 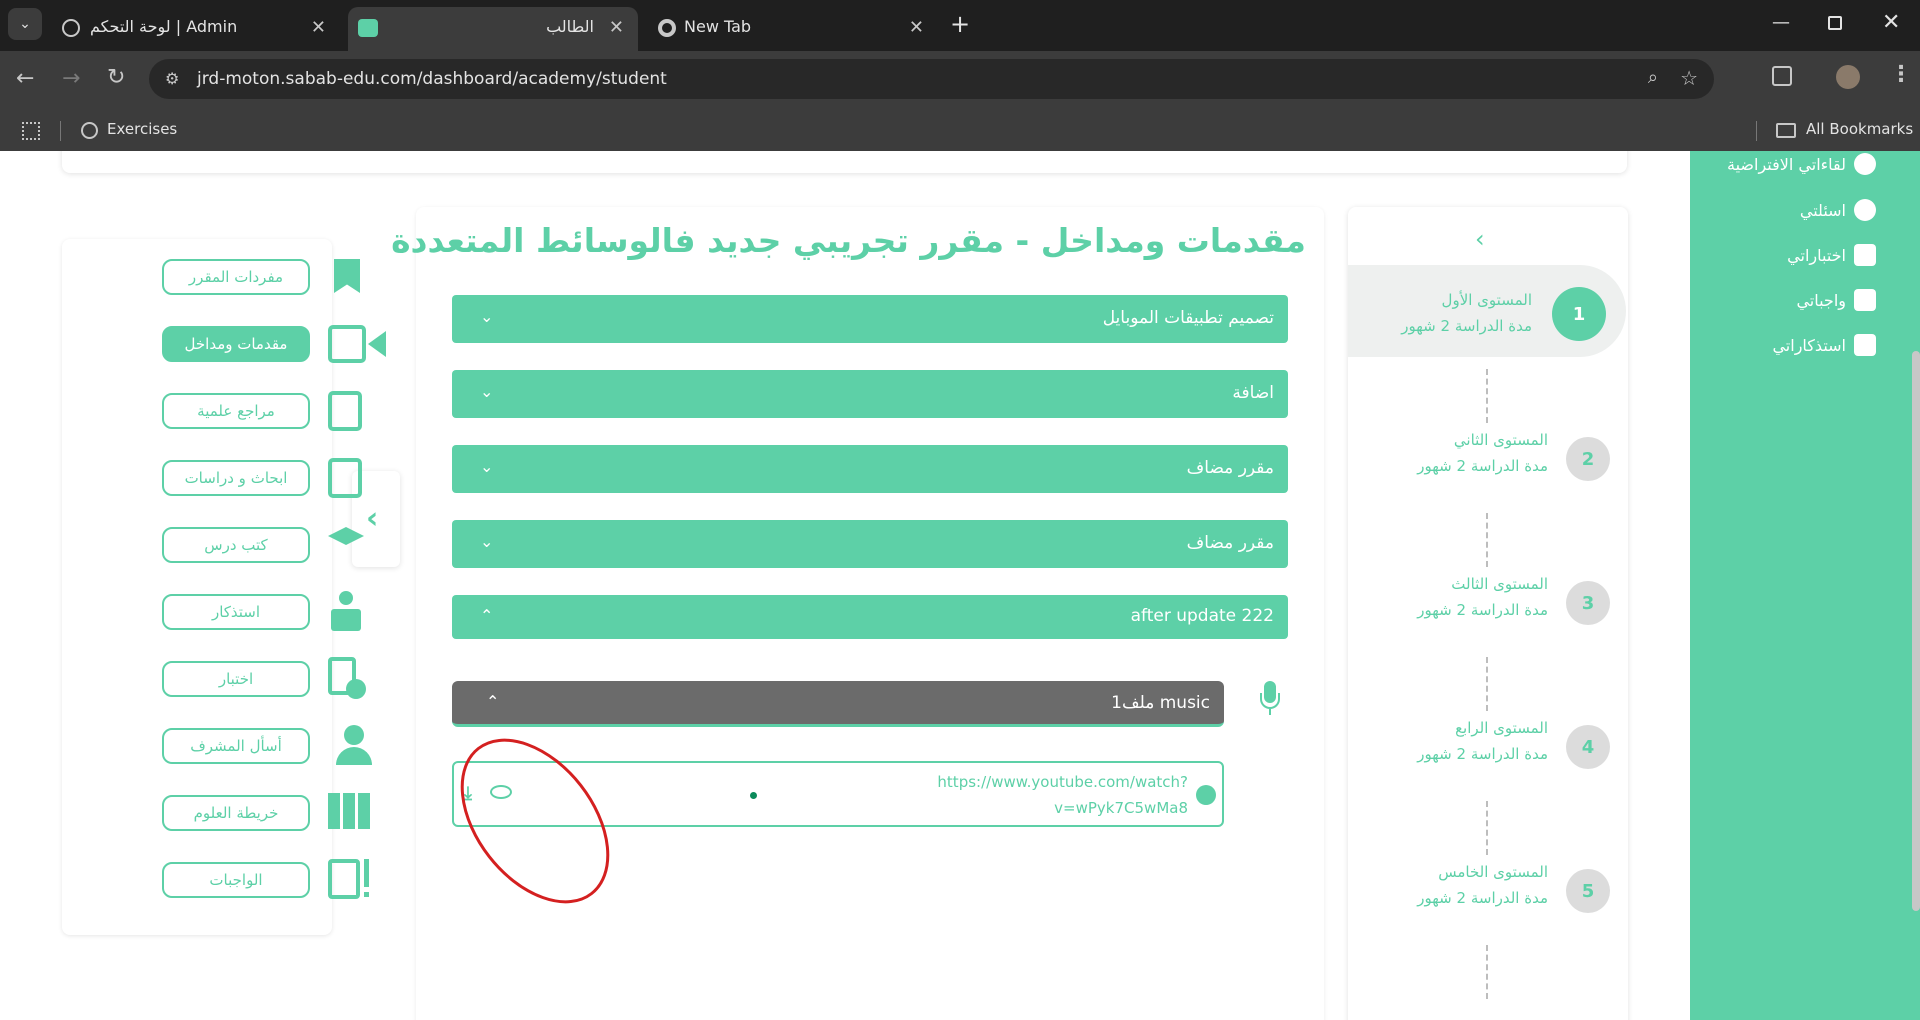 What do you see at coordinates (25, 78) in the screenshot?
I see `back-button: ←` at bounding box center [25, 78].